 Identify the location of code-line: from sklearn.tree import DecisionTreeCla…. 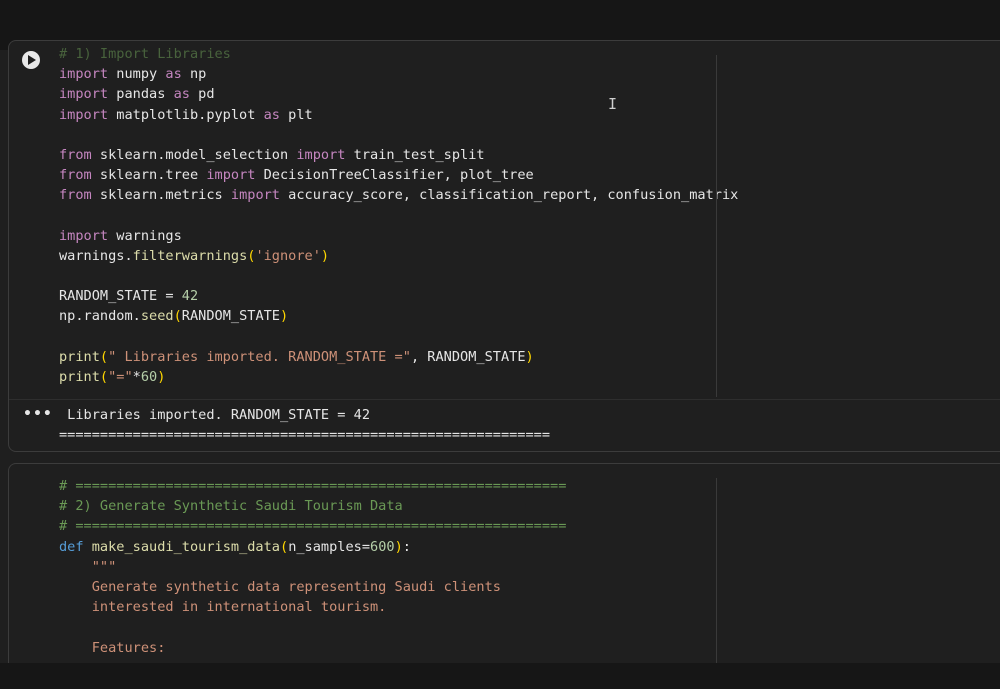
(296, 175).